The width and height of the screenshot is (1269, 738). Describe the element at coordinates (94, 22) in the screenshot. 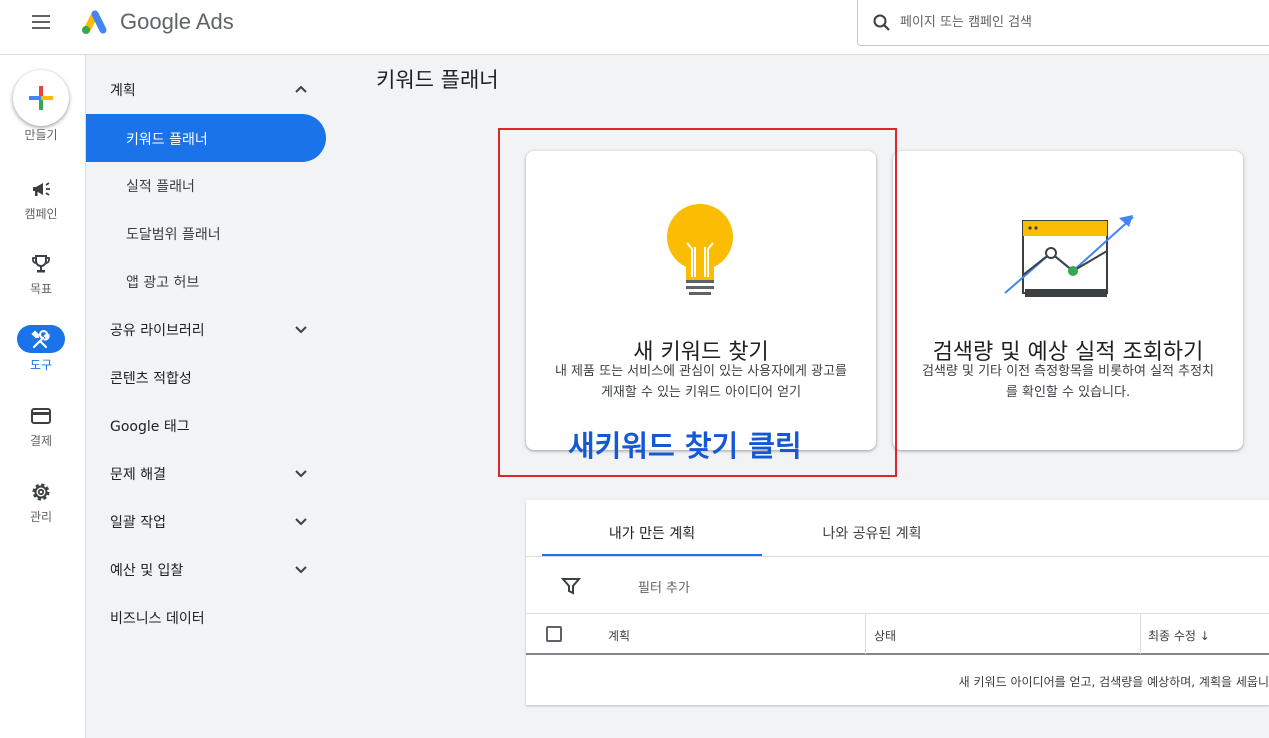

I see `google-ads-logo-icon` at that location.